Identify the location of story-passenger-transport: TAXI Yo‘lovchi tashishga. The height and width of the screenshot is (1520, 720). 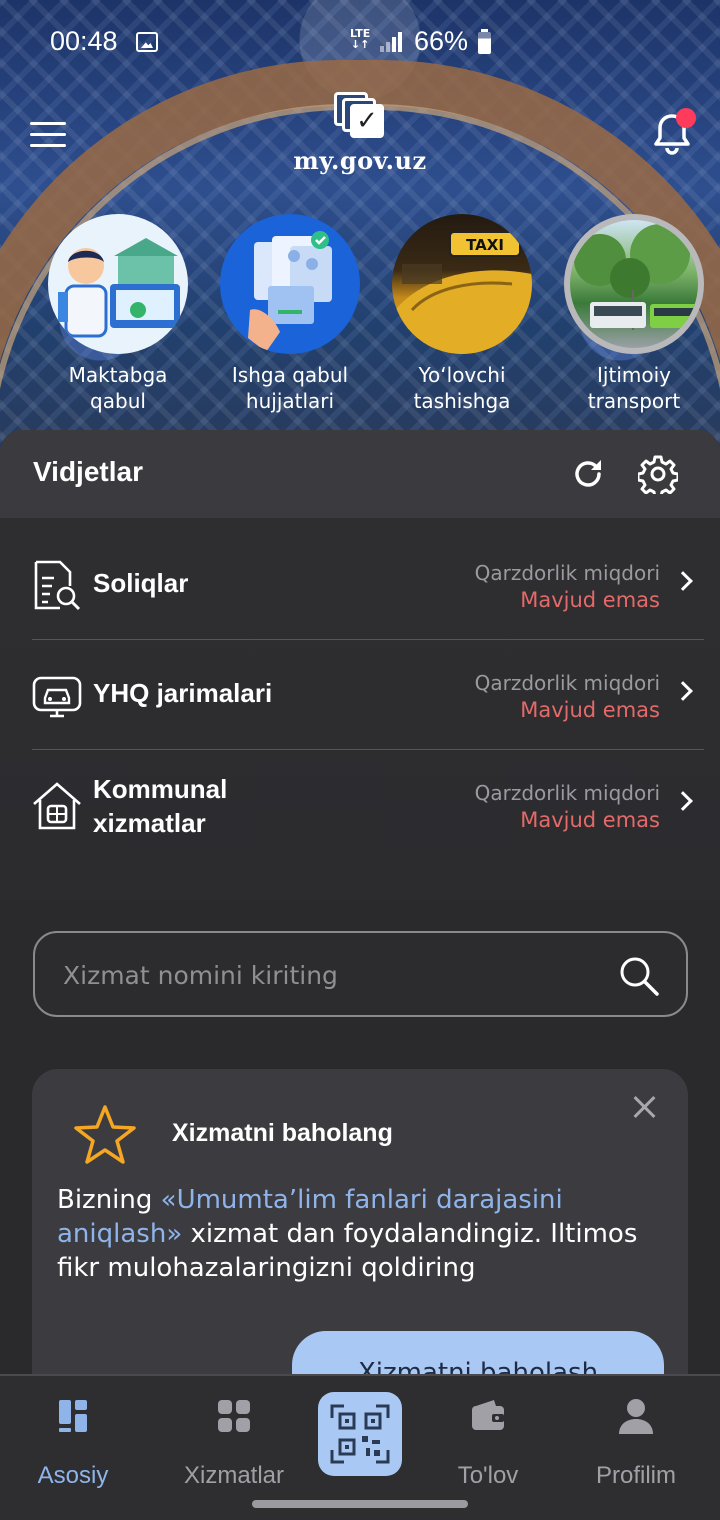
(462, 312).